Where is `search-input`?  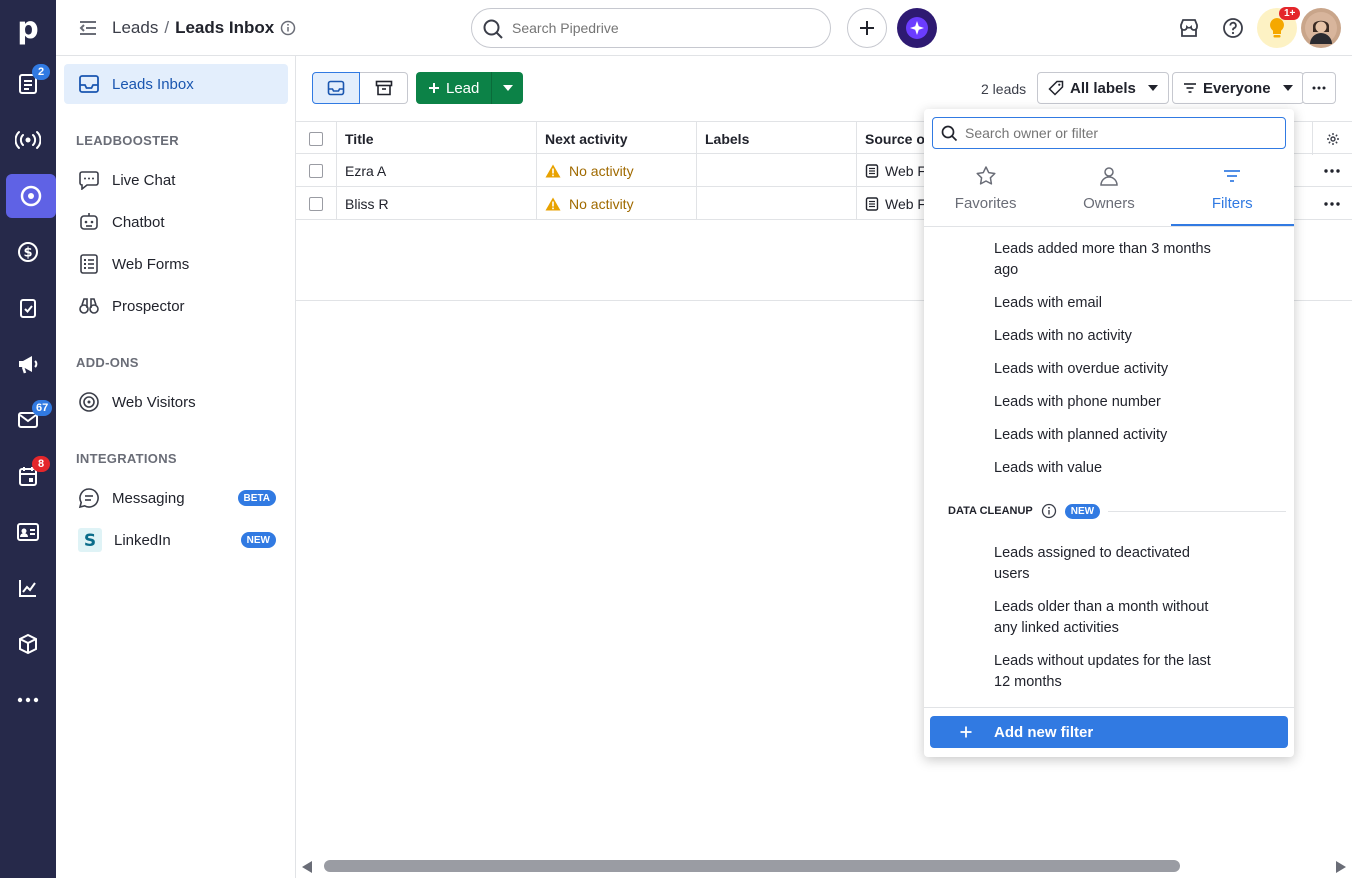 search-input is located at coordinates (657, 28).